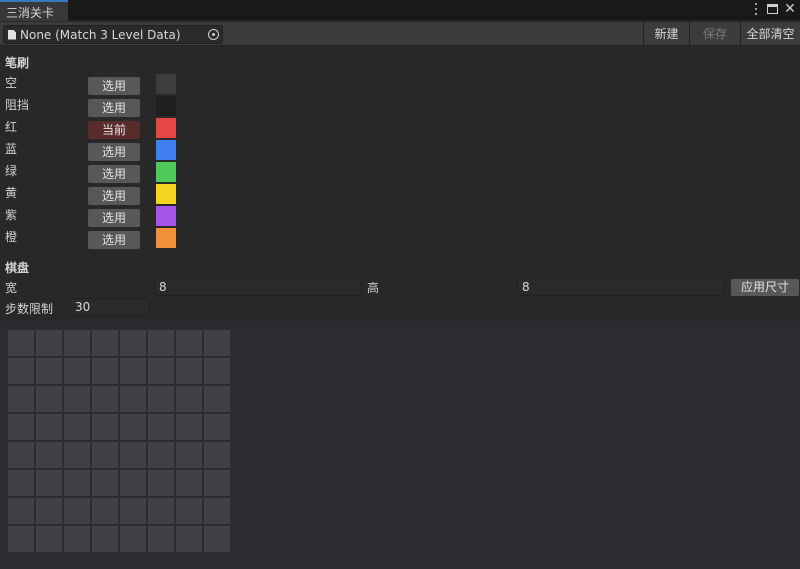 The image size is (800, 569). I want to click on object-picker-icon, so click(213, 34).